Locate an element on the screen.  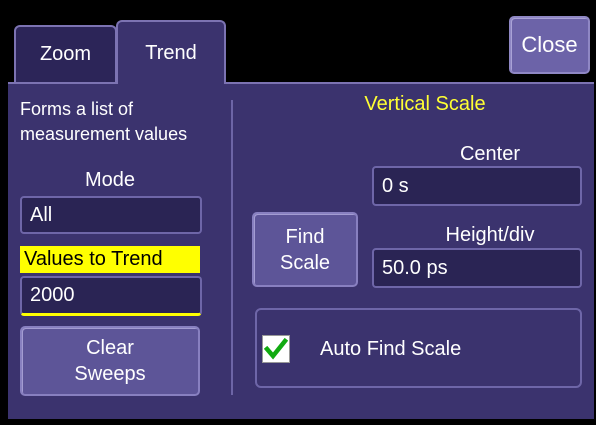
center-value: 0 s is located at coordinates (395, 185).